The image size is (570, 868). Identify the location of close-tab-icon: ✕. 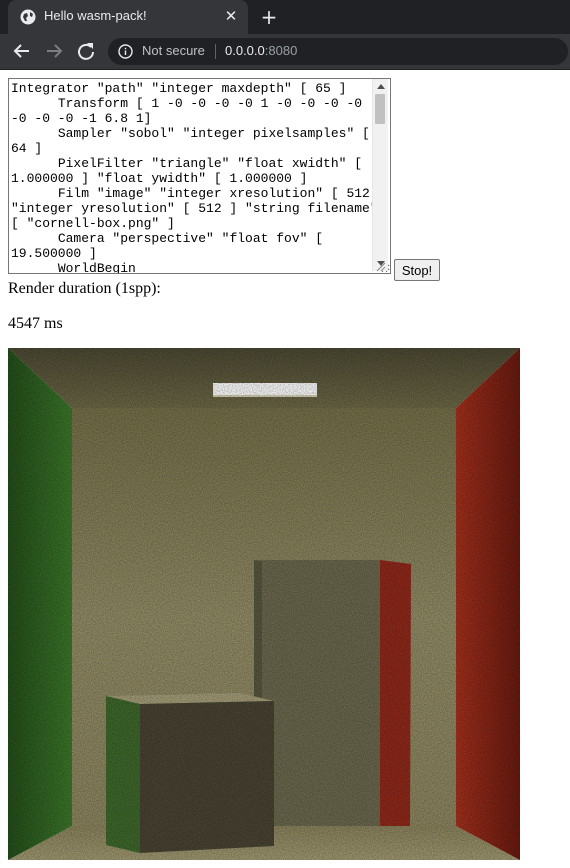
(231, 16).